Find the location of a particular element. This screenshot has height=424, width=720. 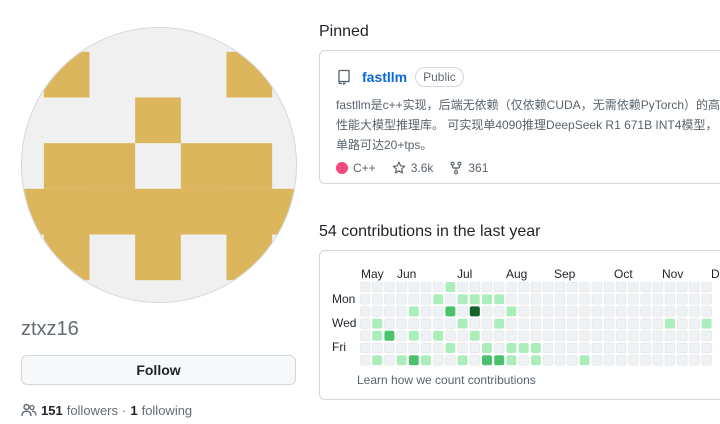

repo-name-link: fastllm is located at coordinates (384, 77).